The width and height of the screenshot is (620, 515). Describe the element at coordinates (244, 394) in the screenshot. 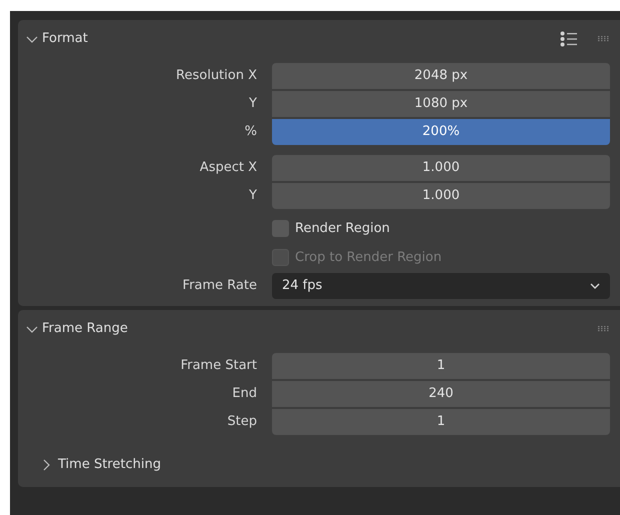

I see `field-label: End` at that location.